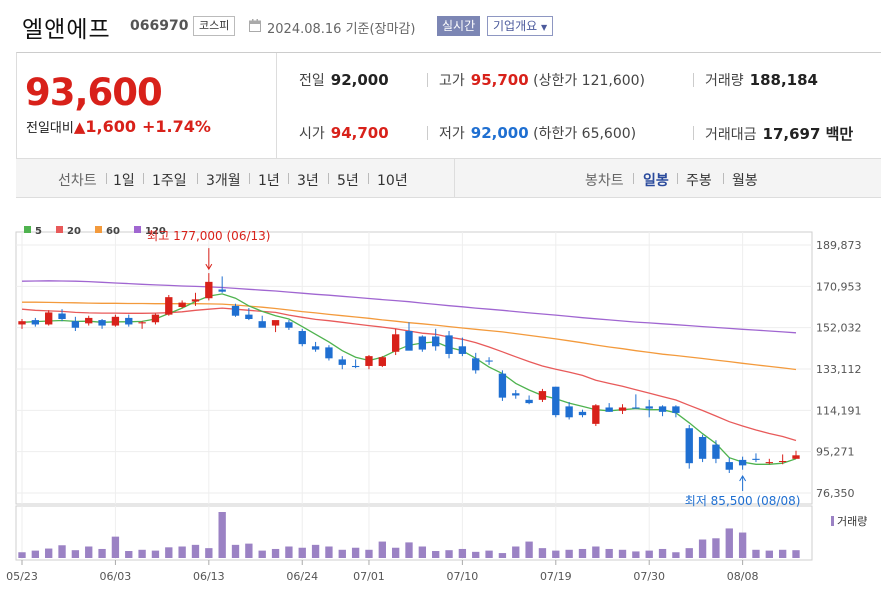 The image size is (881, 606). What do you see at coordinates (731, 135) in the screenshot?
I see `trade-amount-label: 거래대금` at bounding box center [731, 135].